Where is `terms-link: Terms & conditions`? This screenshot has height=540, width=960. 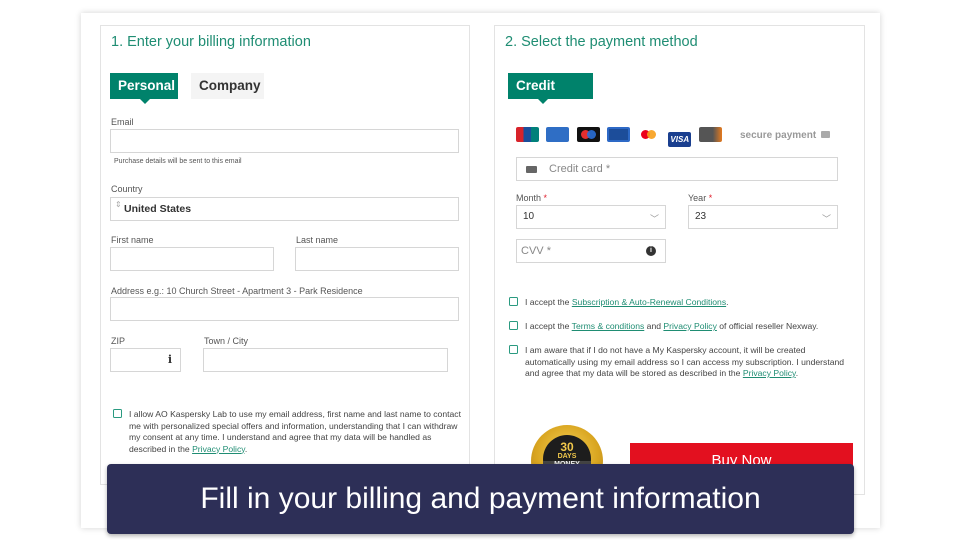
terms-link: Terms & conditions is located at coordinates (608, 326).